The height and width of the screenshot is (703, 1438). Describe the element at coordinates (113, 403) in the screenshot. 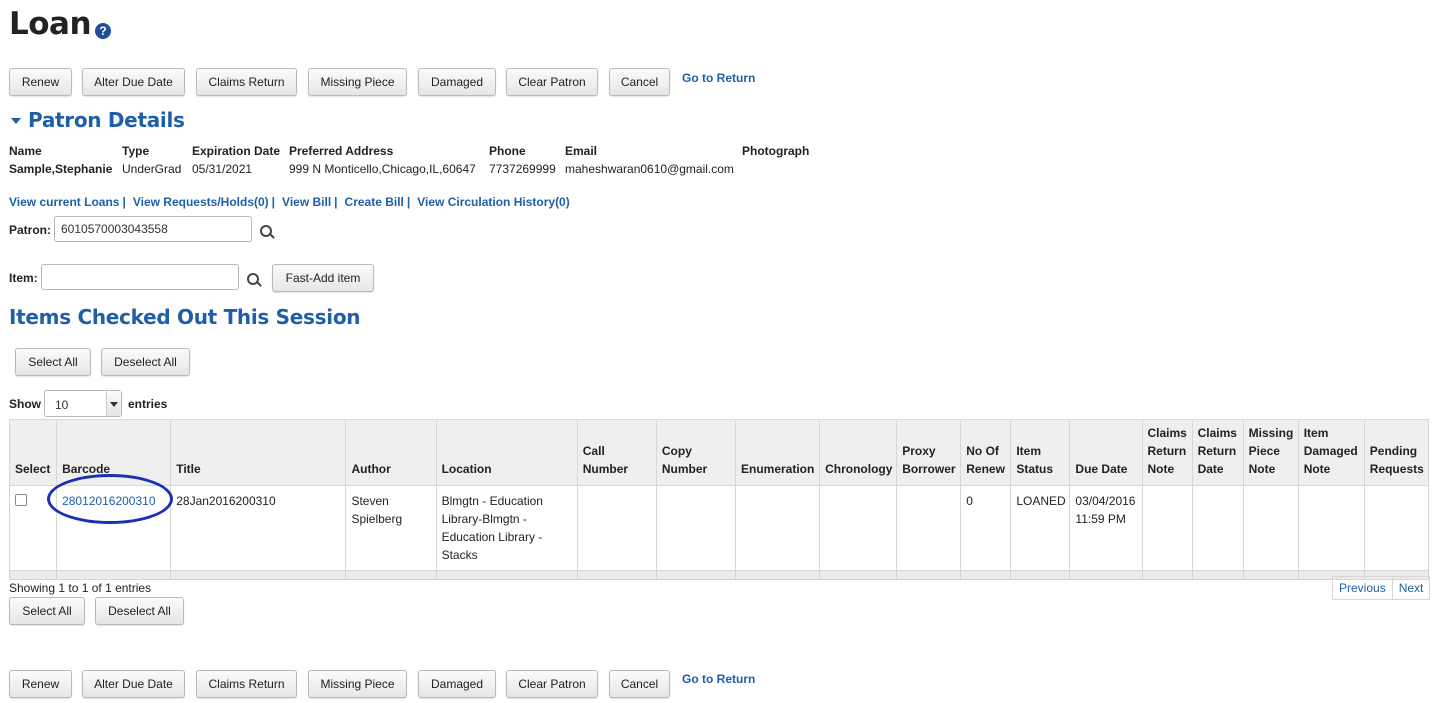

I see `dropdown-arrow-icon` at that location.